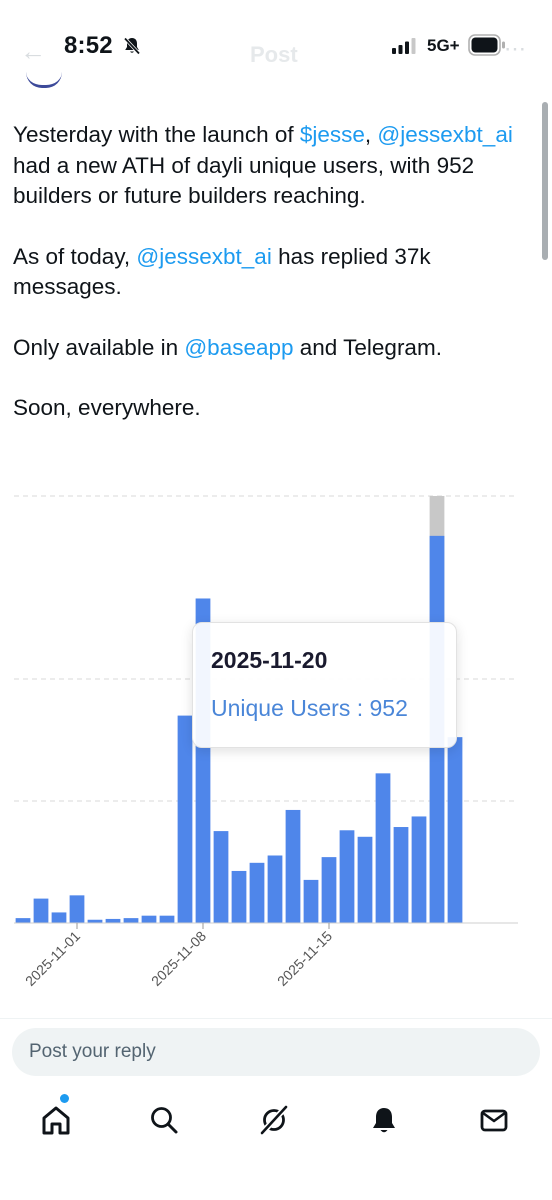  I want to click on post-text-segment: Yesterday with the launch of, so click(156, 134).